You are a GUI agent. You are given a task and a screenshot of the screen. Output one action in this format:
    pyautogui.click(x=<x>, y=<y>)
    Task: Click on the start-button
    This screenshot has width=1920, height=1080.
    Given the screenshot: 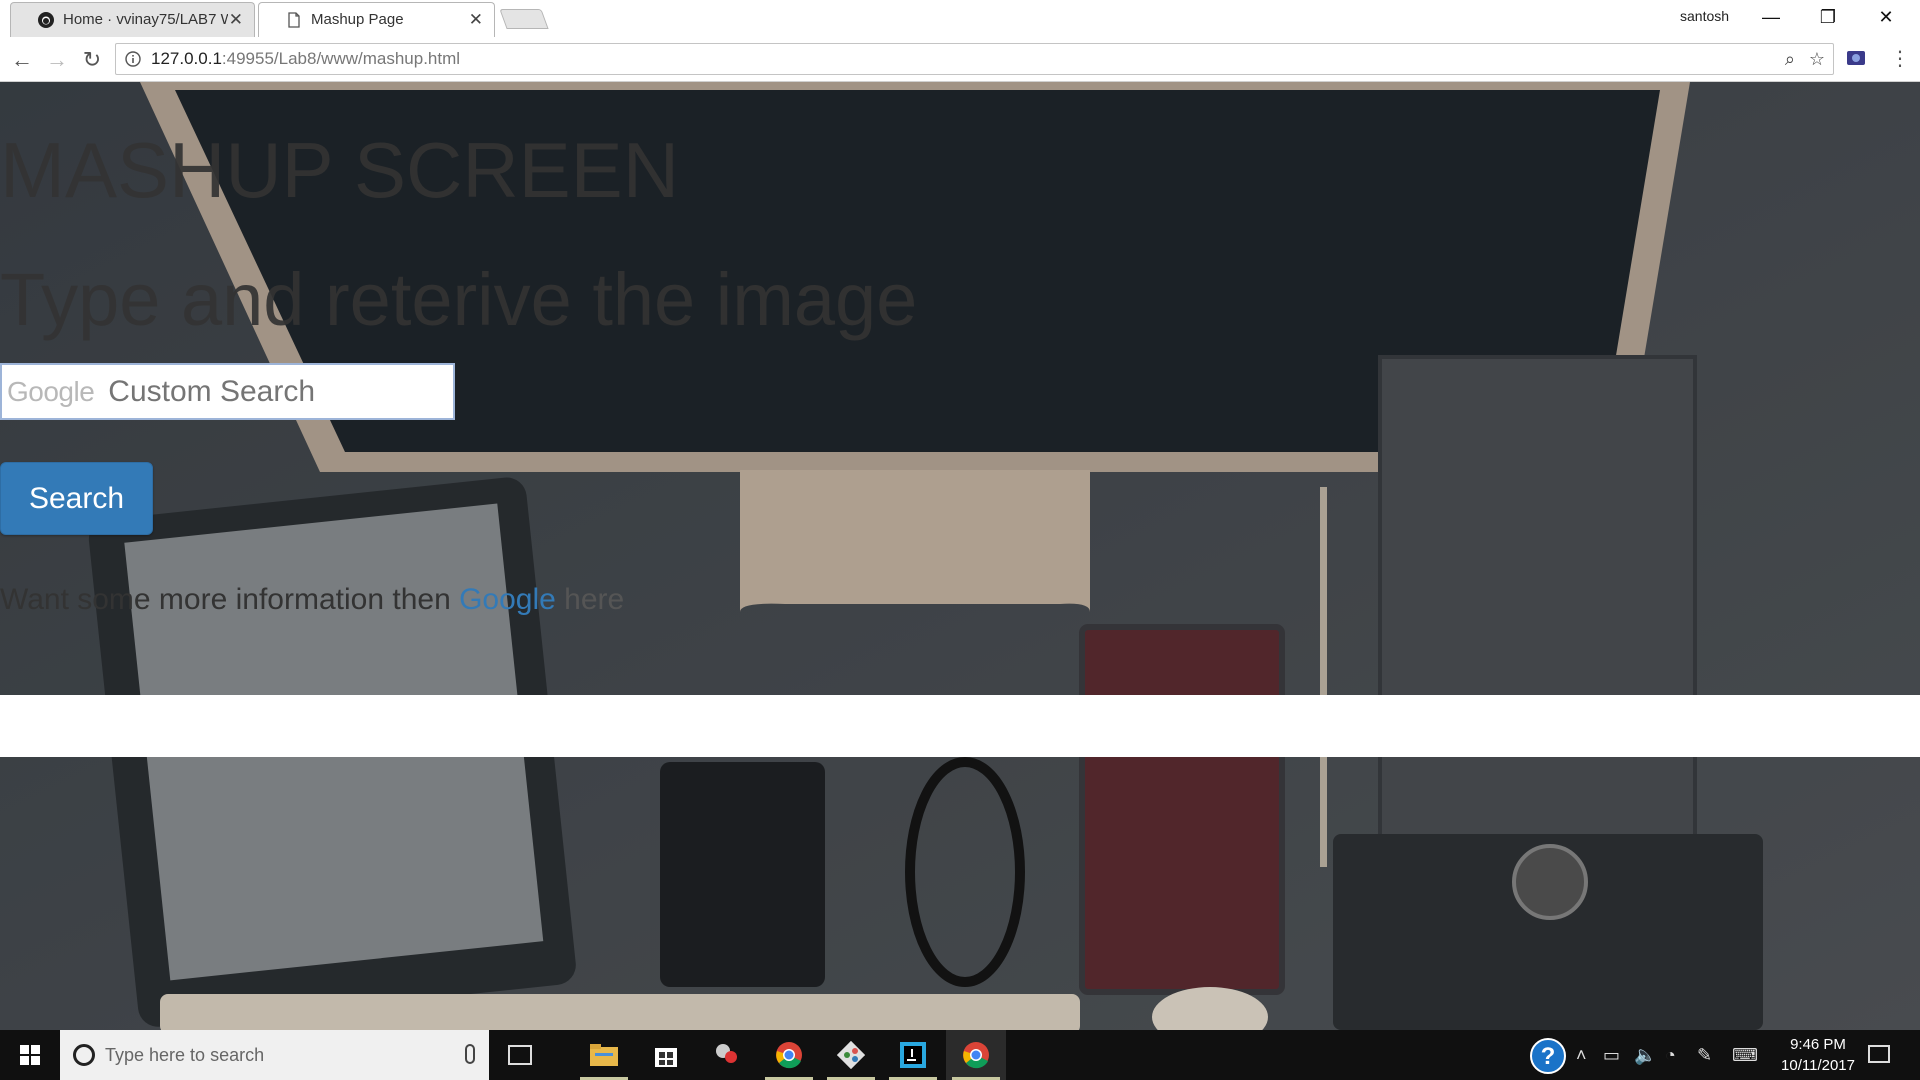 What is the action you would take?
    pyautogui.click(x=30, y=1055)
    